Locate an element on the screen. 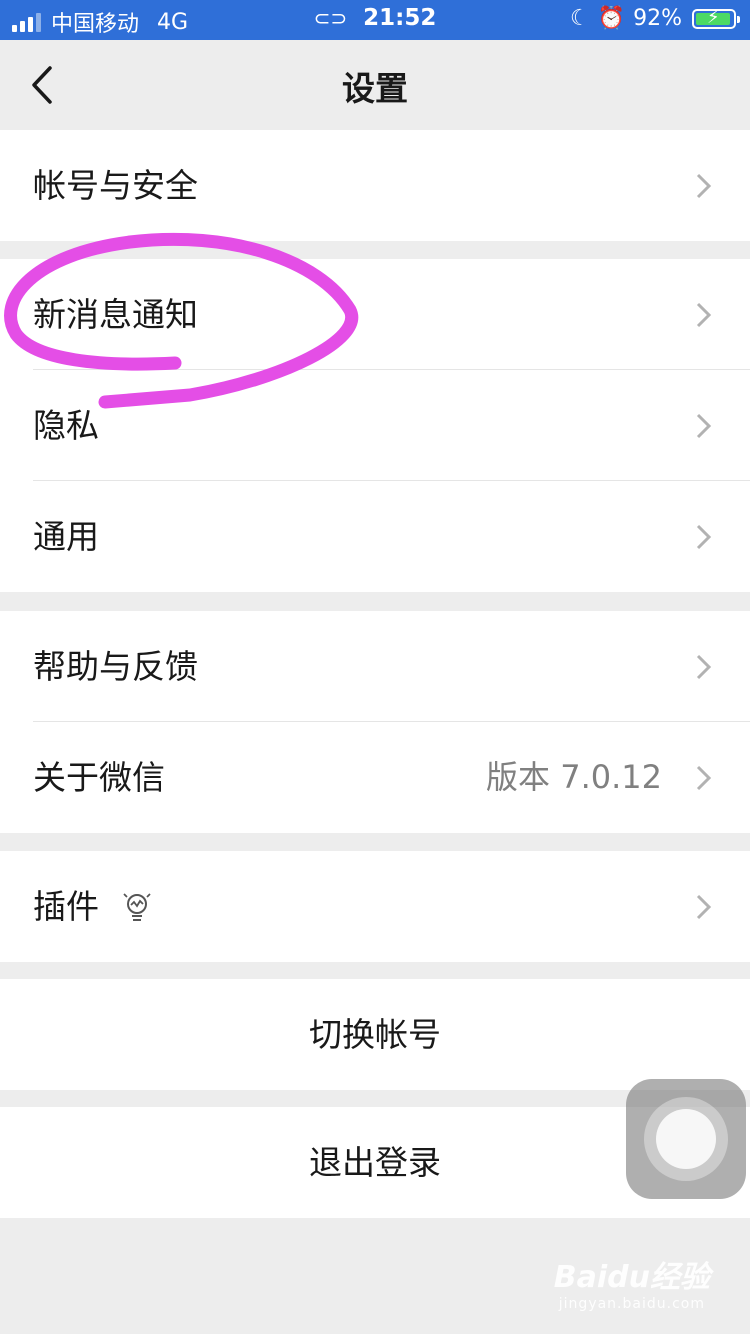 This screenshot has height=1334, width=750. link-icon: ⊂⊃ is located at coordinates (330, 18).